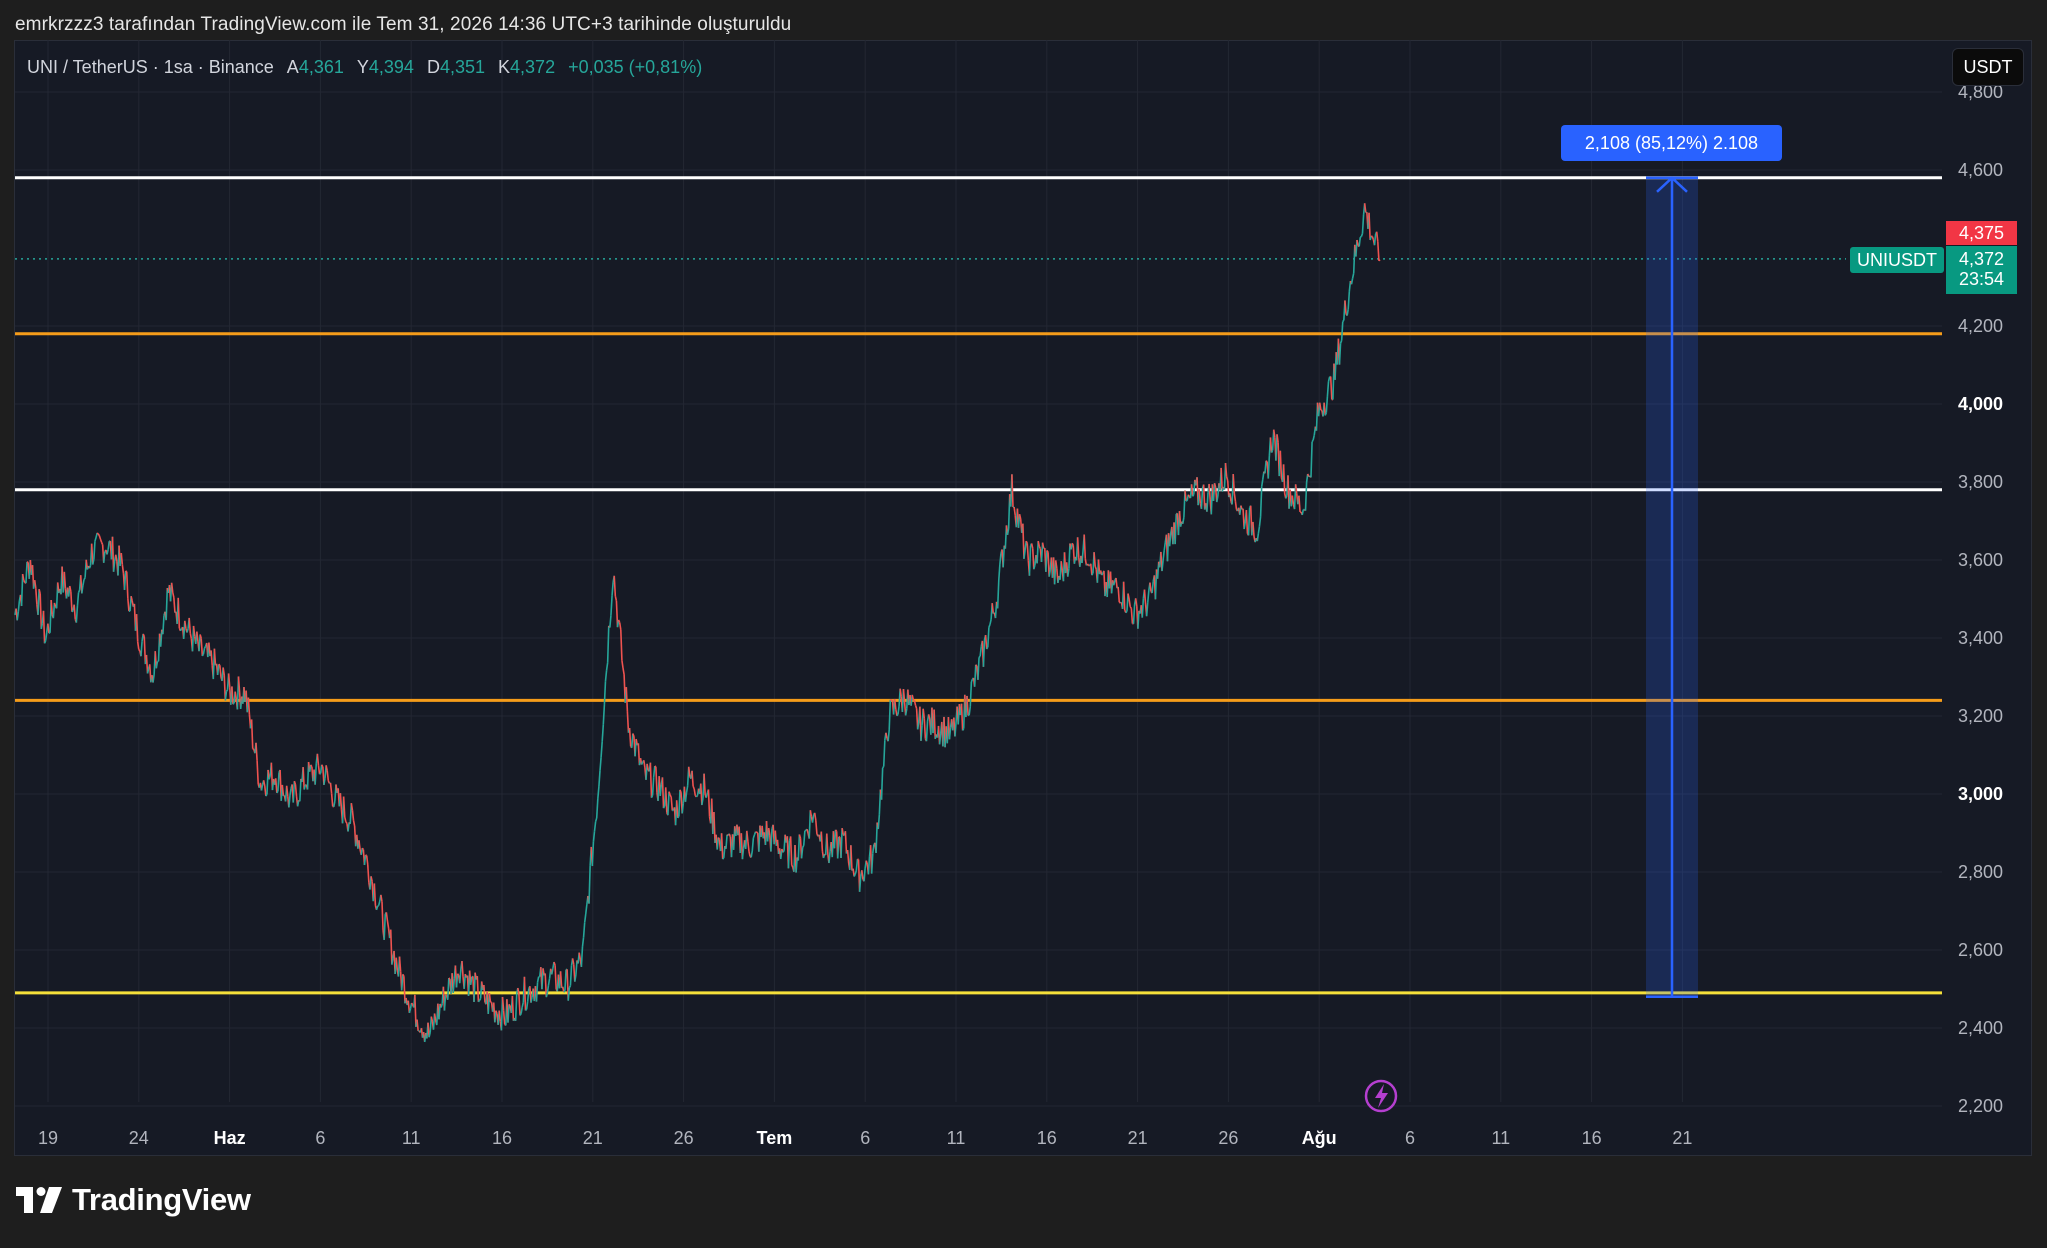 The image size is (2047, 1248). What do you see at coordinates (1981, 279) in the screenshot?
I see `bar-countdown: 23:54` at bounding box center [1981, 279].